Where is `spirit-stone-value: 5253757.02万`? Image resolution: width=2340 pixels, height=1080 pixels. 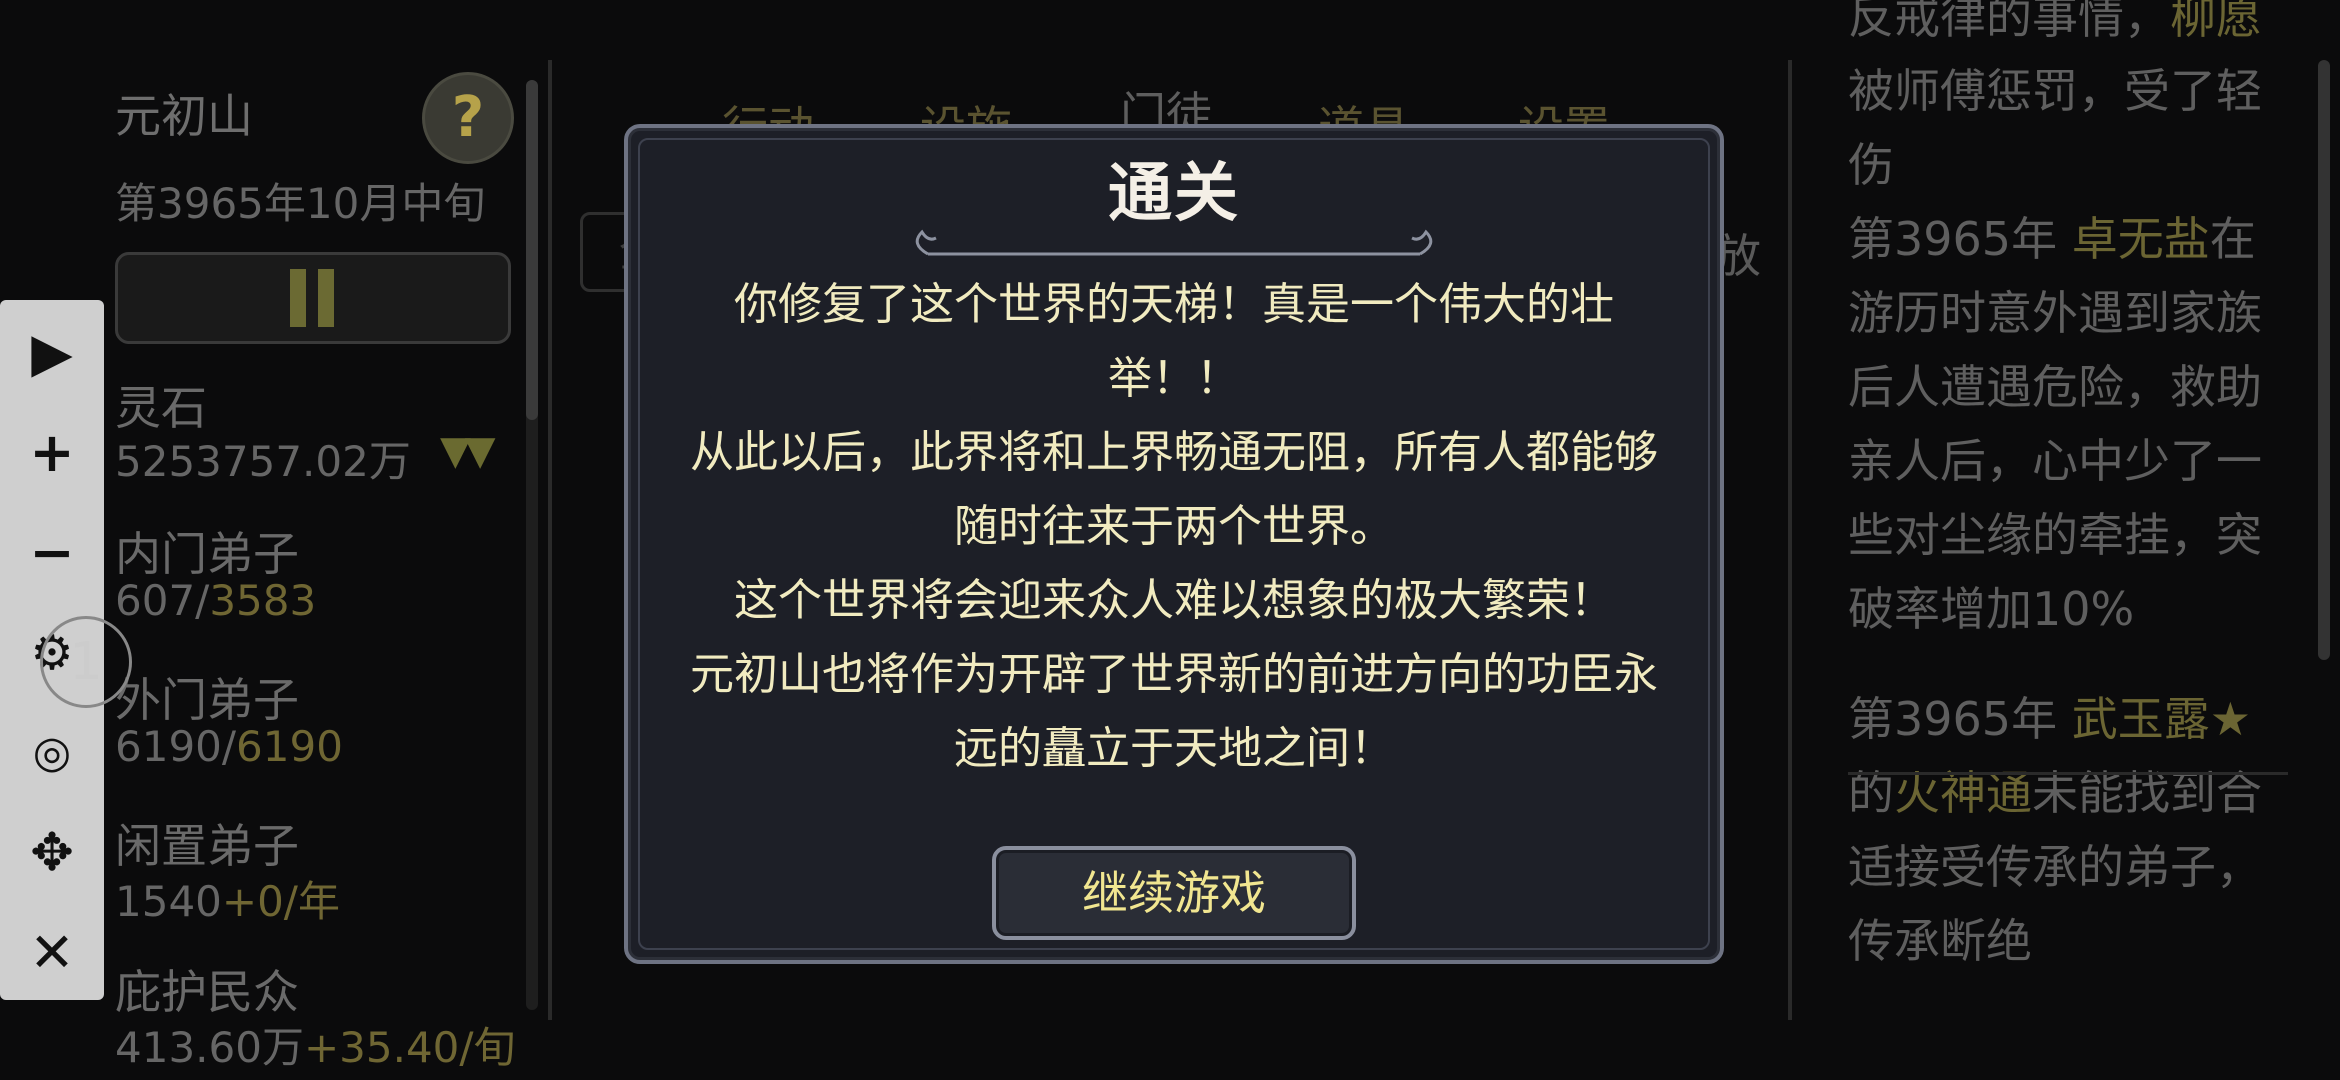
spirit-stone-value: 5253757.02万 is located at coordinates (263, 461).